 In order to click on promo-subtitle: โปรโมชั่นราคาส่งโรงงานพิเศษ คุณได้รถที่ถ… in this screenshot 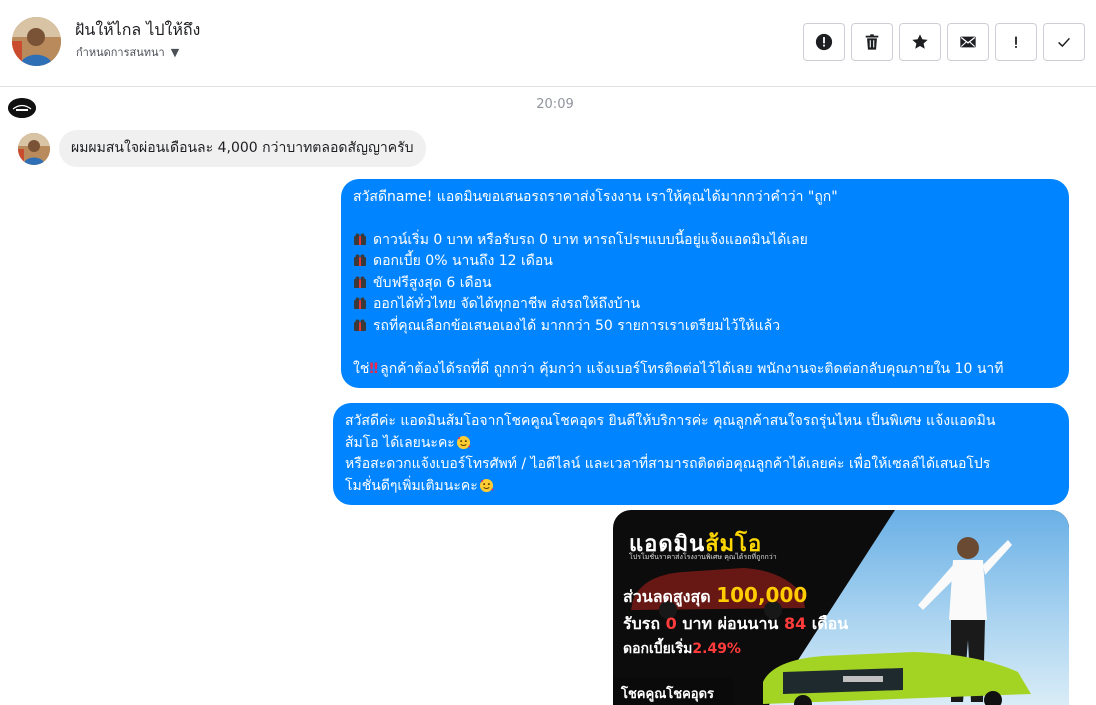, I will do `click(703, 557)`.